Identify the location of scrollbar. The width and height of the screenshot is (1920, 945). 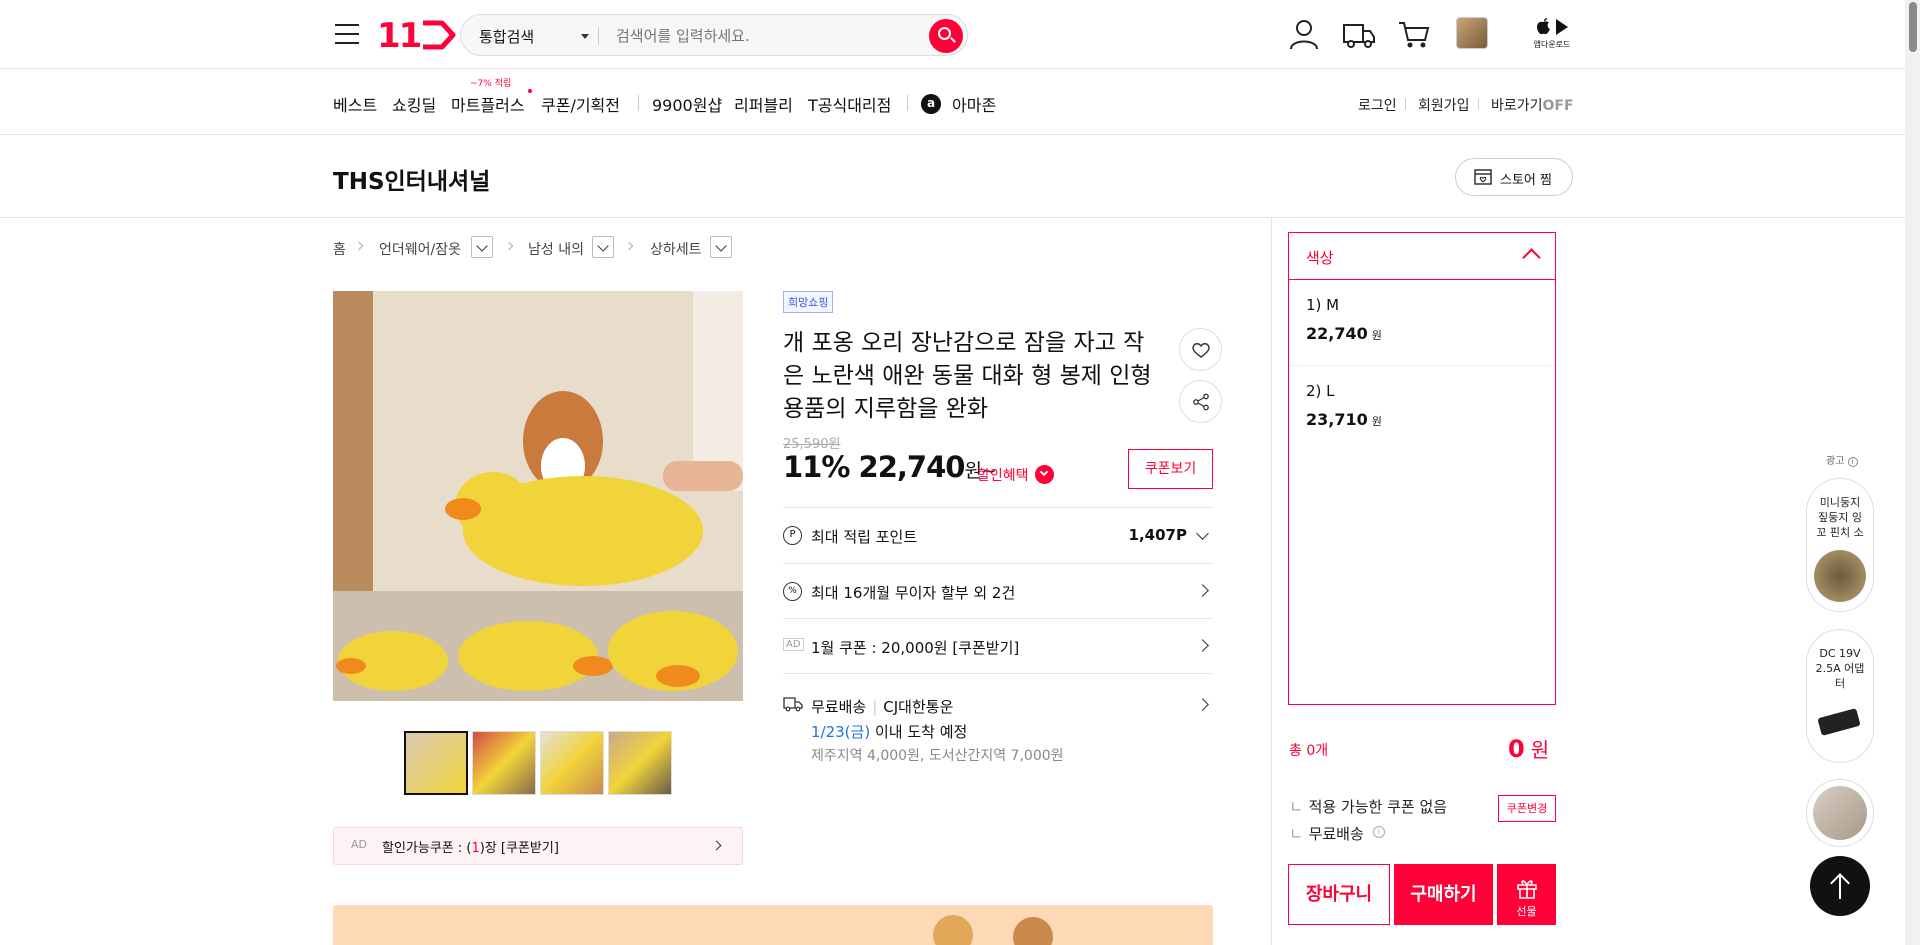
(1912, 472).